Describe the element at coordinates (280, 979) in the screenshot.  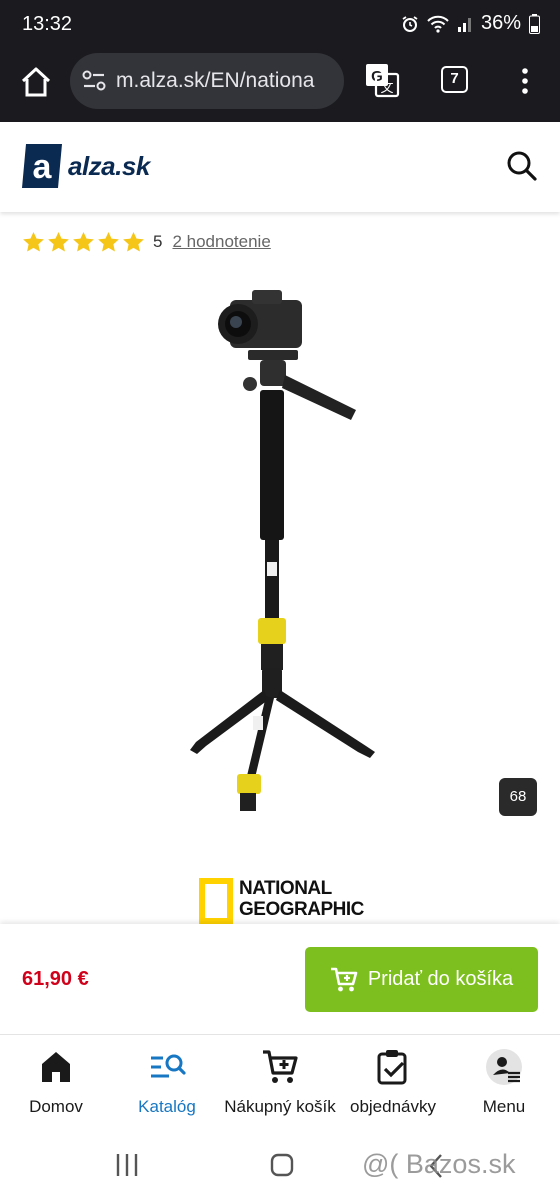
I see `purchase-bar: 61,90 € Pridať do košíka` at that location.